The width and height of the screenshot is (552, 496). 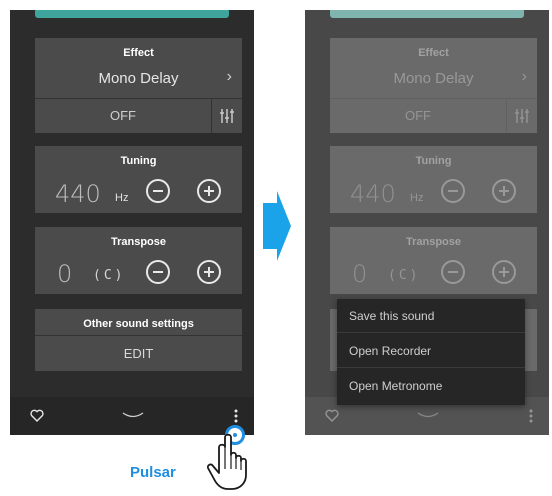 I want to click on tuning-increase-button, so click(x=209, y=191).